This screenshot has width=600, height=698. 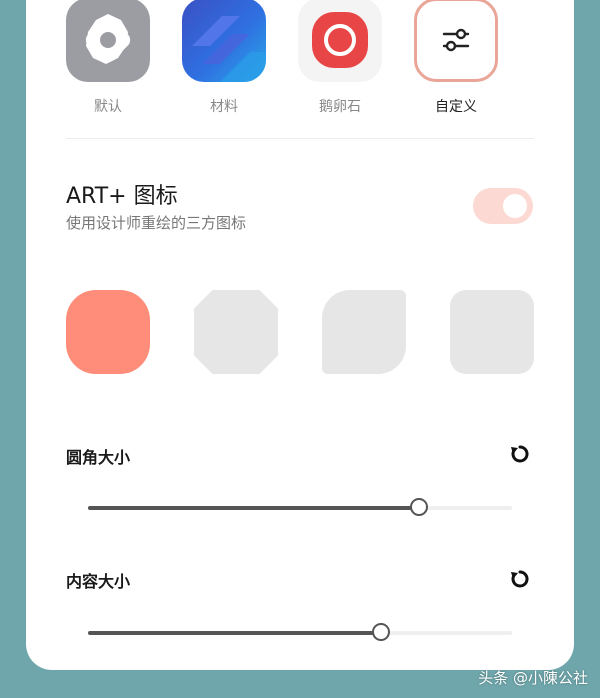 I want to click on material-style-tile, so click(x=224, y=41).